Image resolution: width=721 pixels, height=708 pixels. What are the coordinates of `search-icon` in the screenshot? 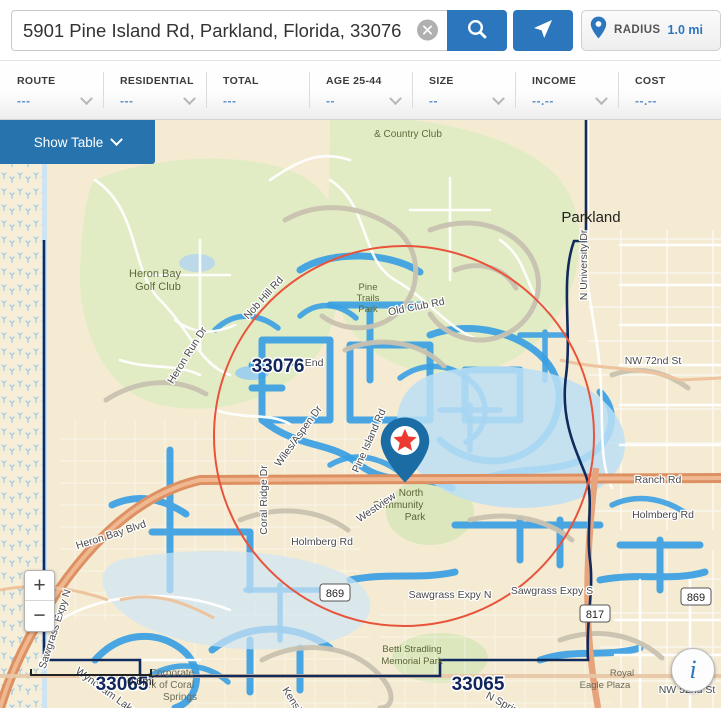 It's located at (477, 30).